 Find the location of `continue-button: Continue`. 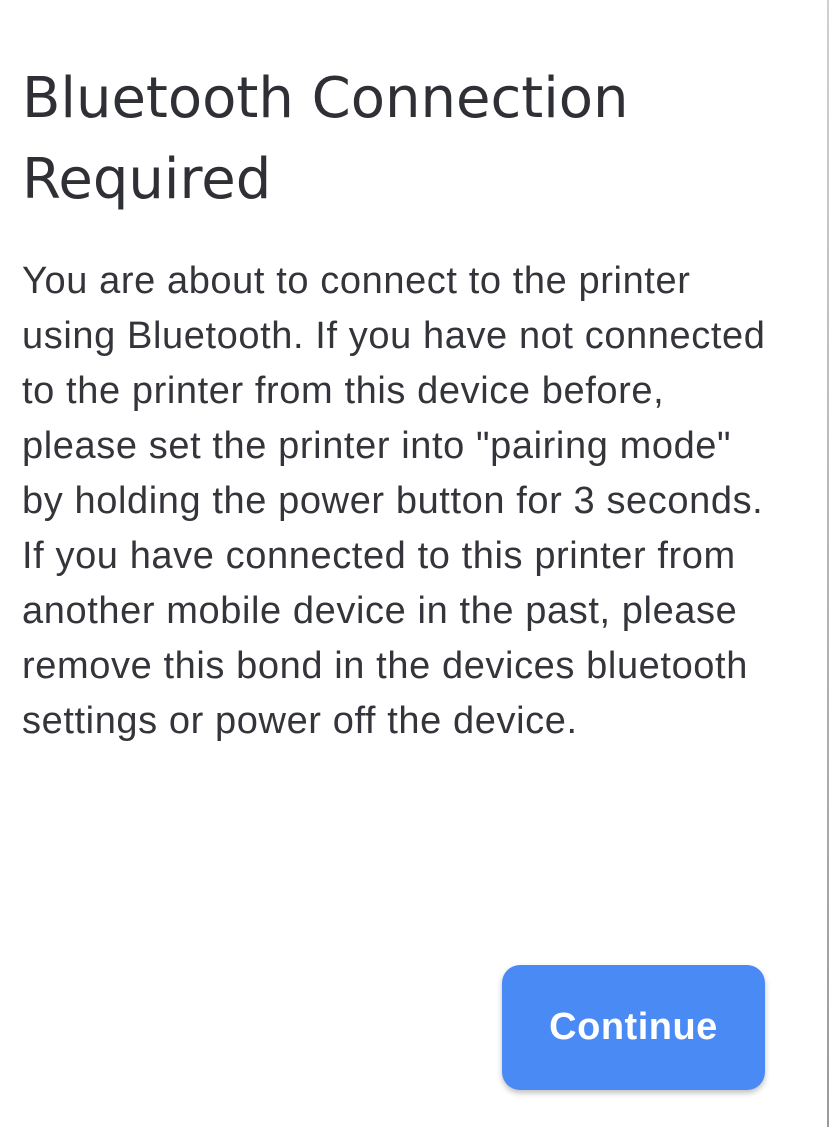

continue-button: Continue is located at coordinates (633, 1027).